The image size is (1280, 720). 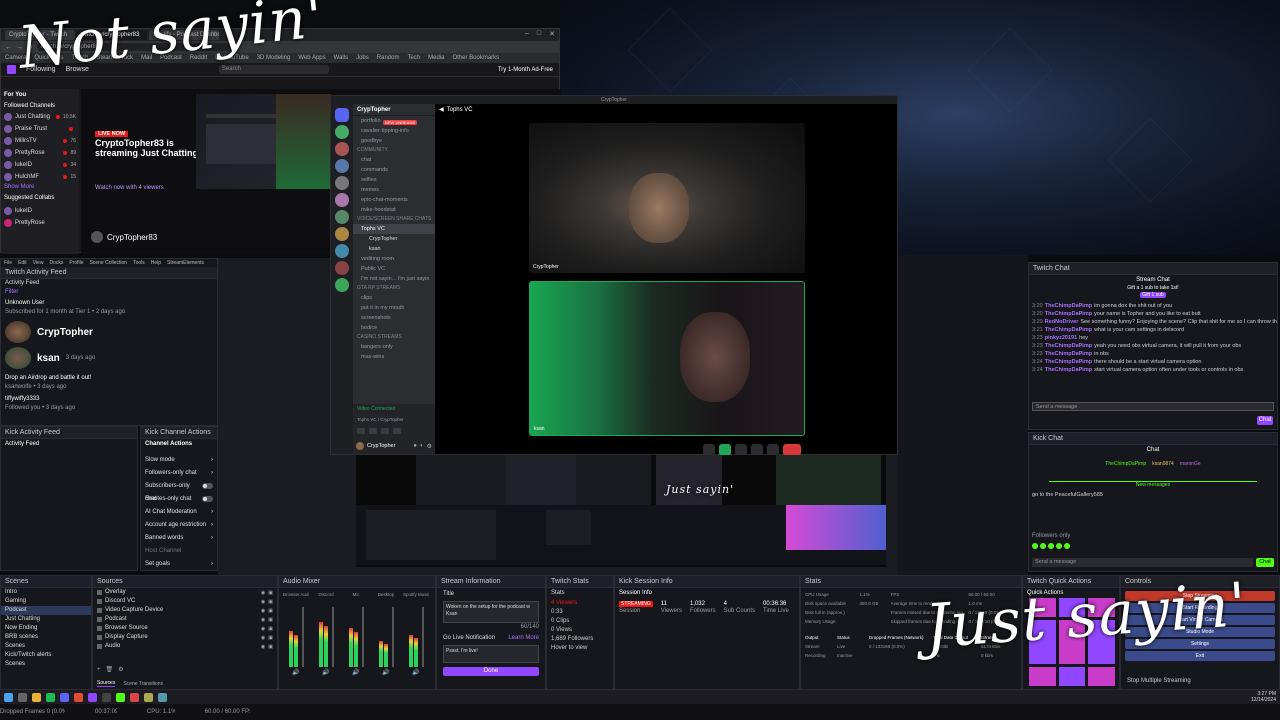 I want to click on channel-name: CrypTopher83, so click(x=132, y=237).